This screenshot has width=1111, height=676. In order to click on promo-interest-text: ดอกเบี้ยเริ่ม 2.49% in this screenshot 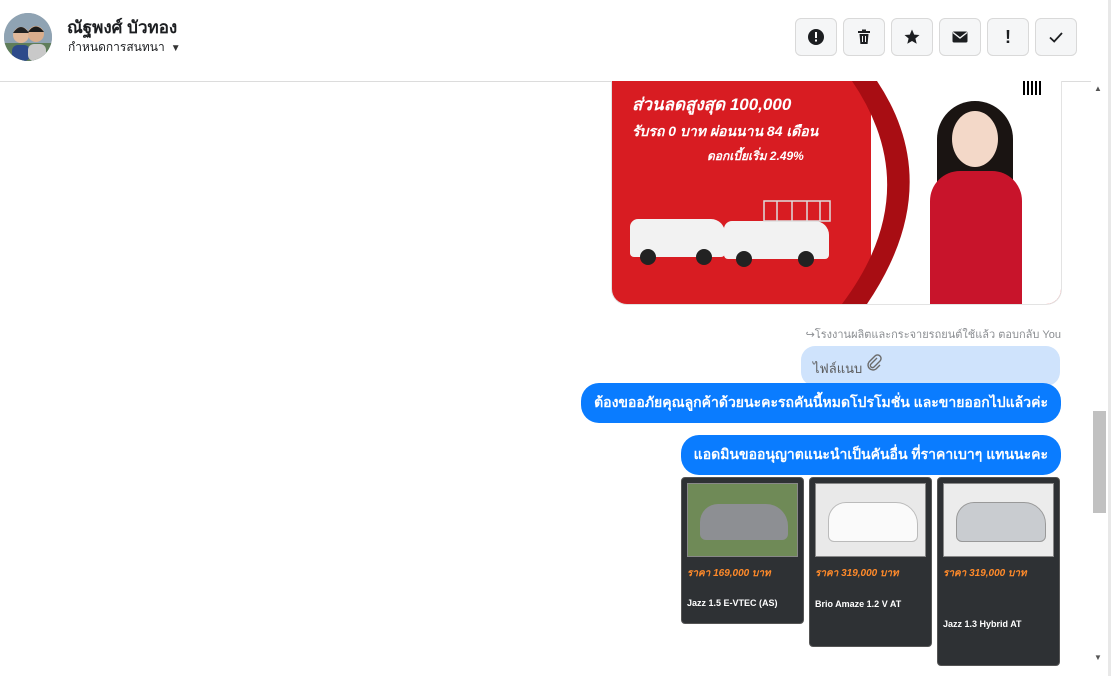, I will do `click(755, 156)`.